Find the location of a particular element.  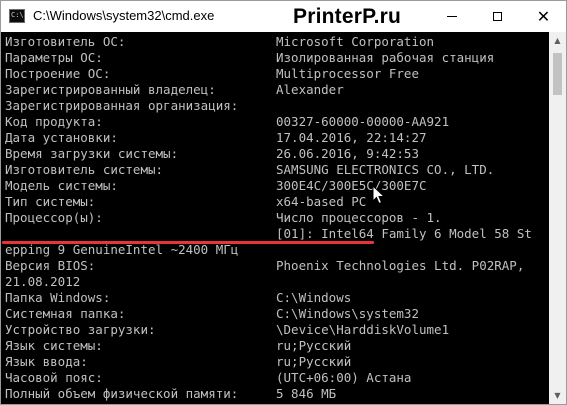

console-line-value: Multiprocessor Free is located at coordinates (347, 73).